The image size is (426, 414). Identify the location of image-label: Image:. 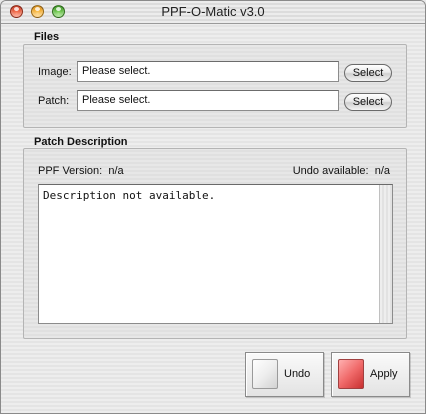
(55, 72).